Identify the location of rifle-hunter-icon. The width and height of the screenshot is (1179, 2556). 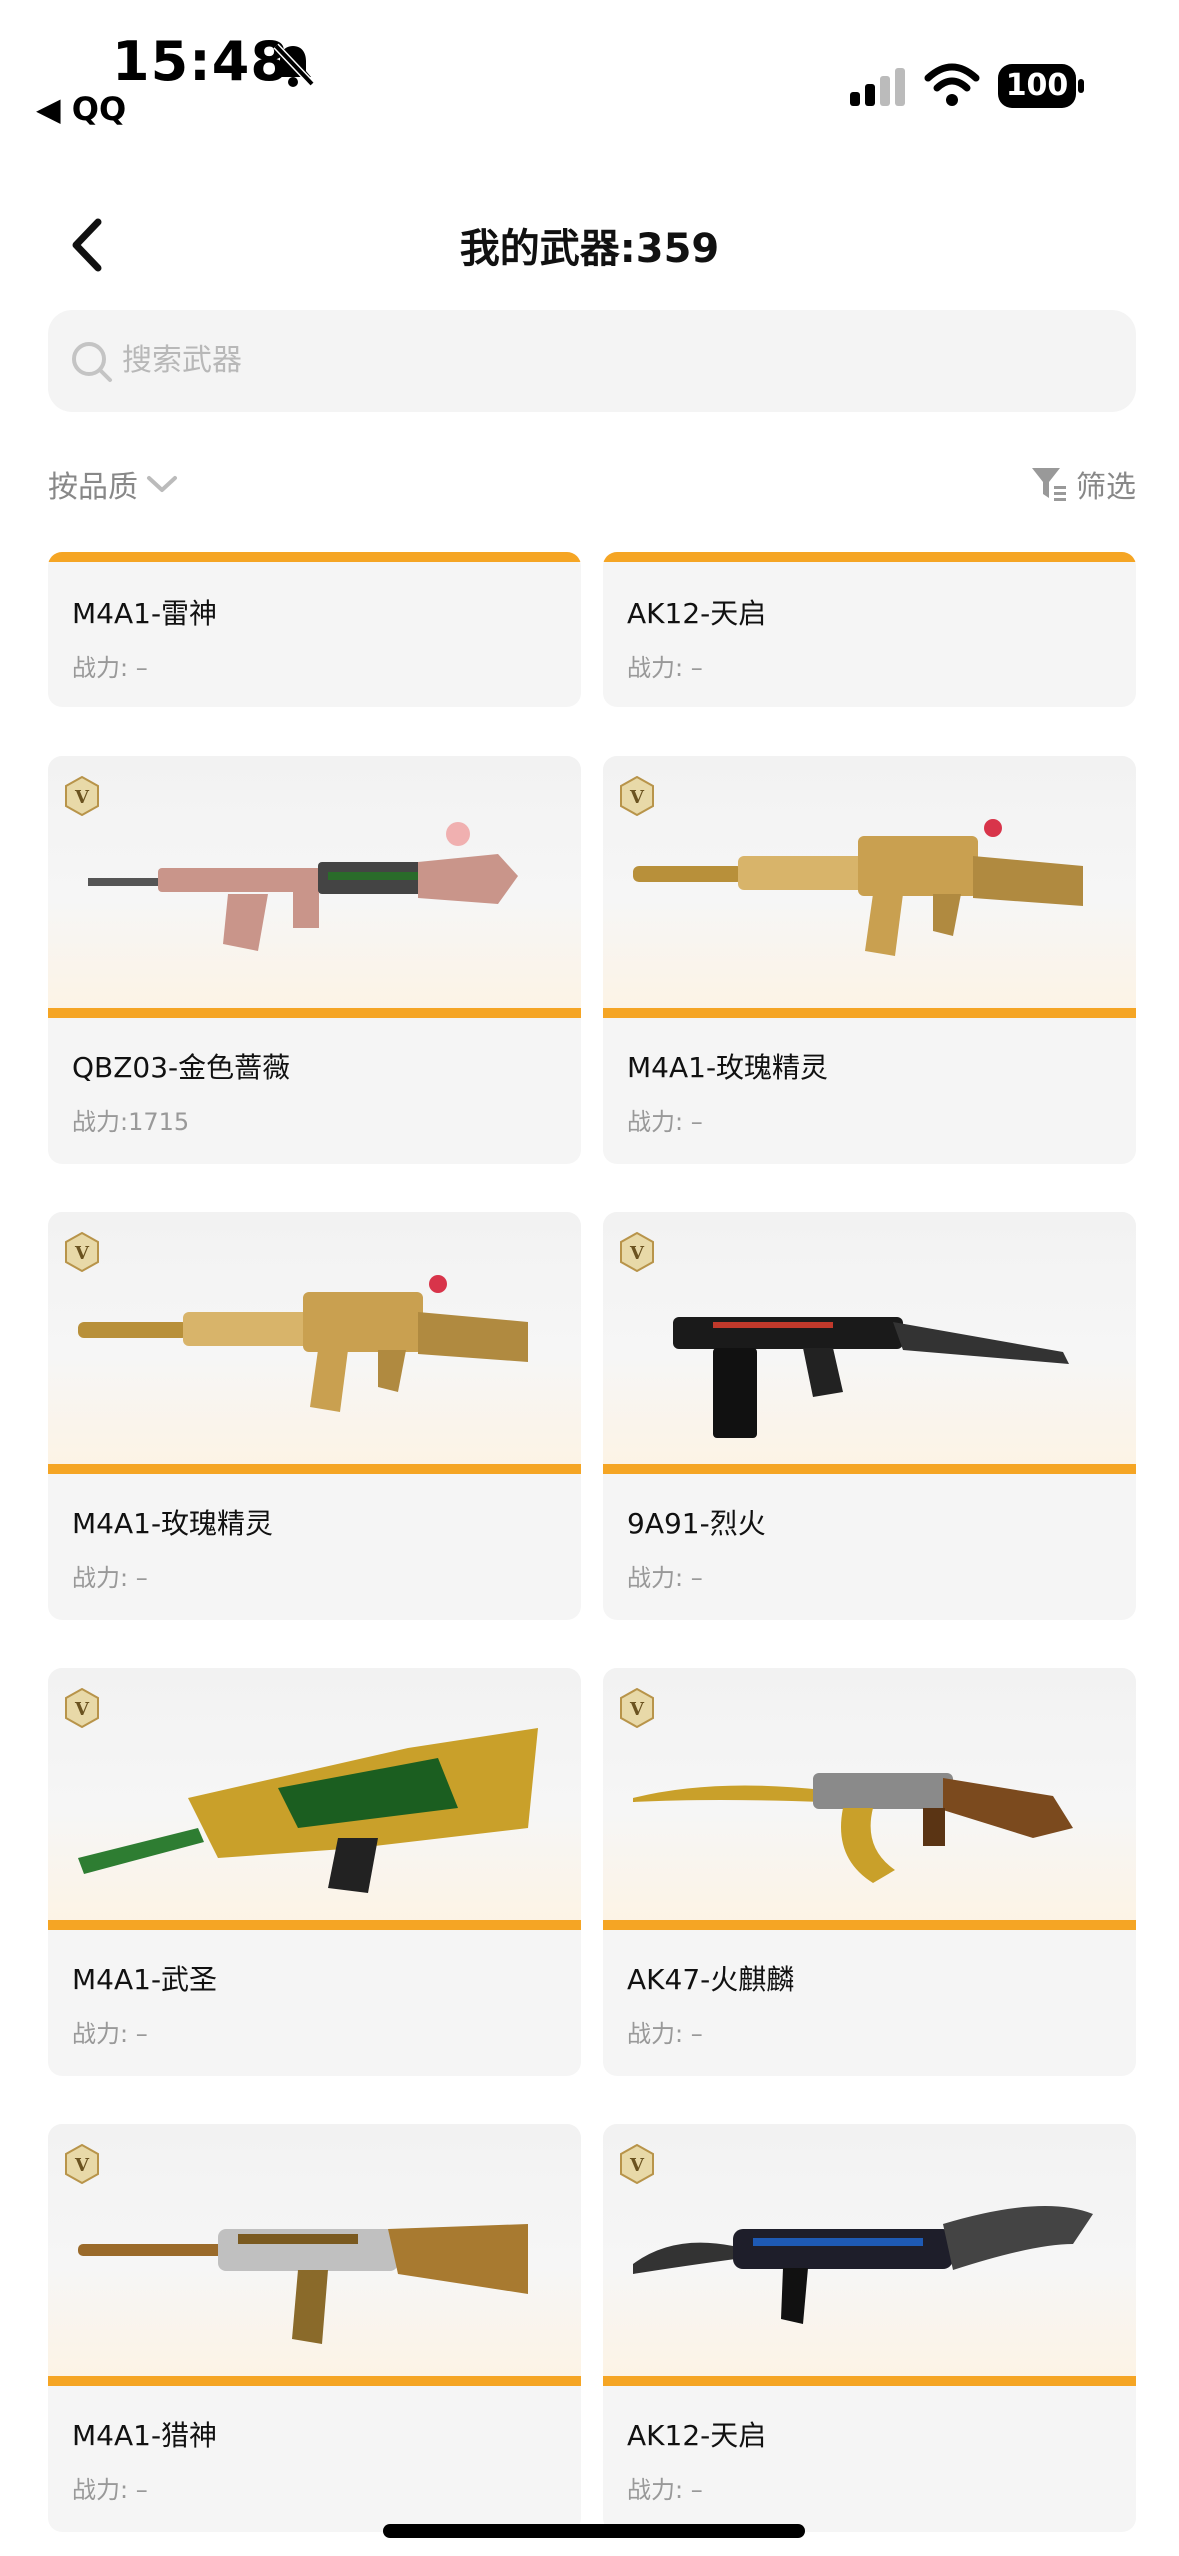
(303, 2284).